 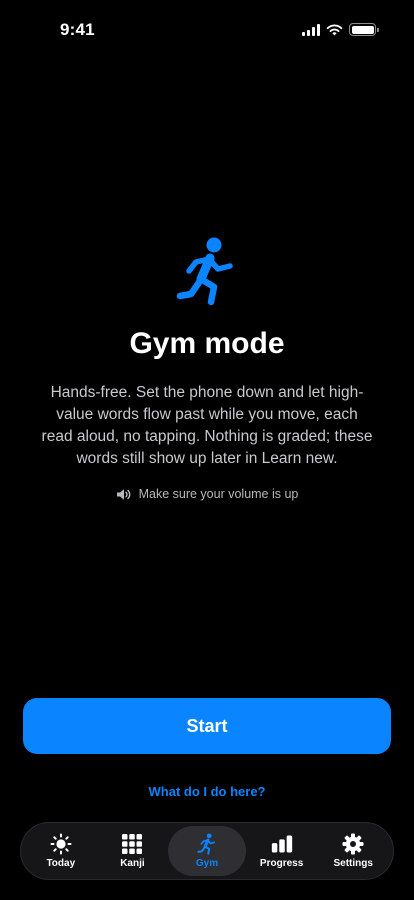 What do you see at coordinates (353, 844) in the screenshot?
I see `gear-icon` at bounding box center [353, 844].